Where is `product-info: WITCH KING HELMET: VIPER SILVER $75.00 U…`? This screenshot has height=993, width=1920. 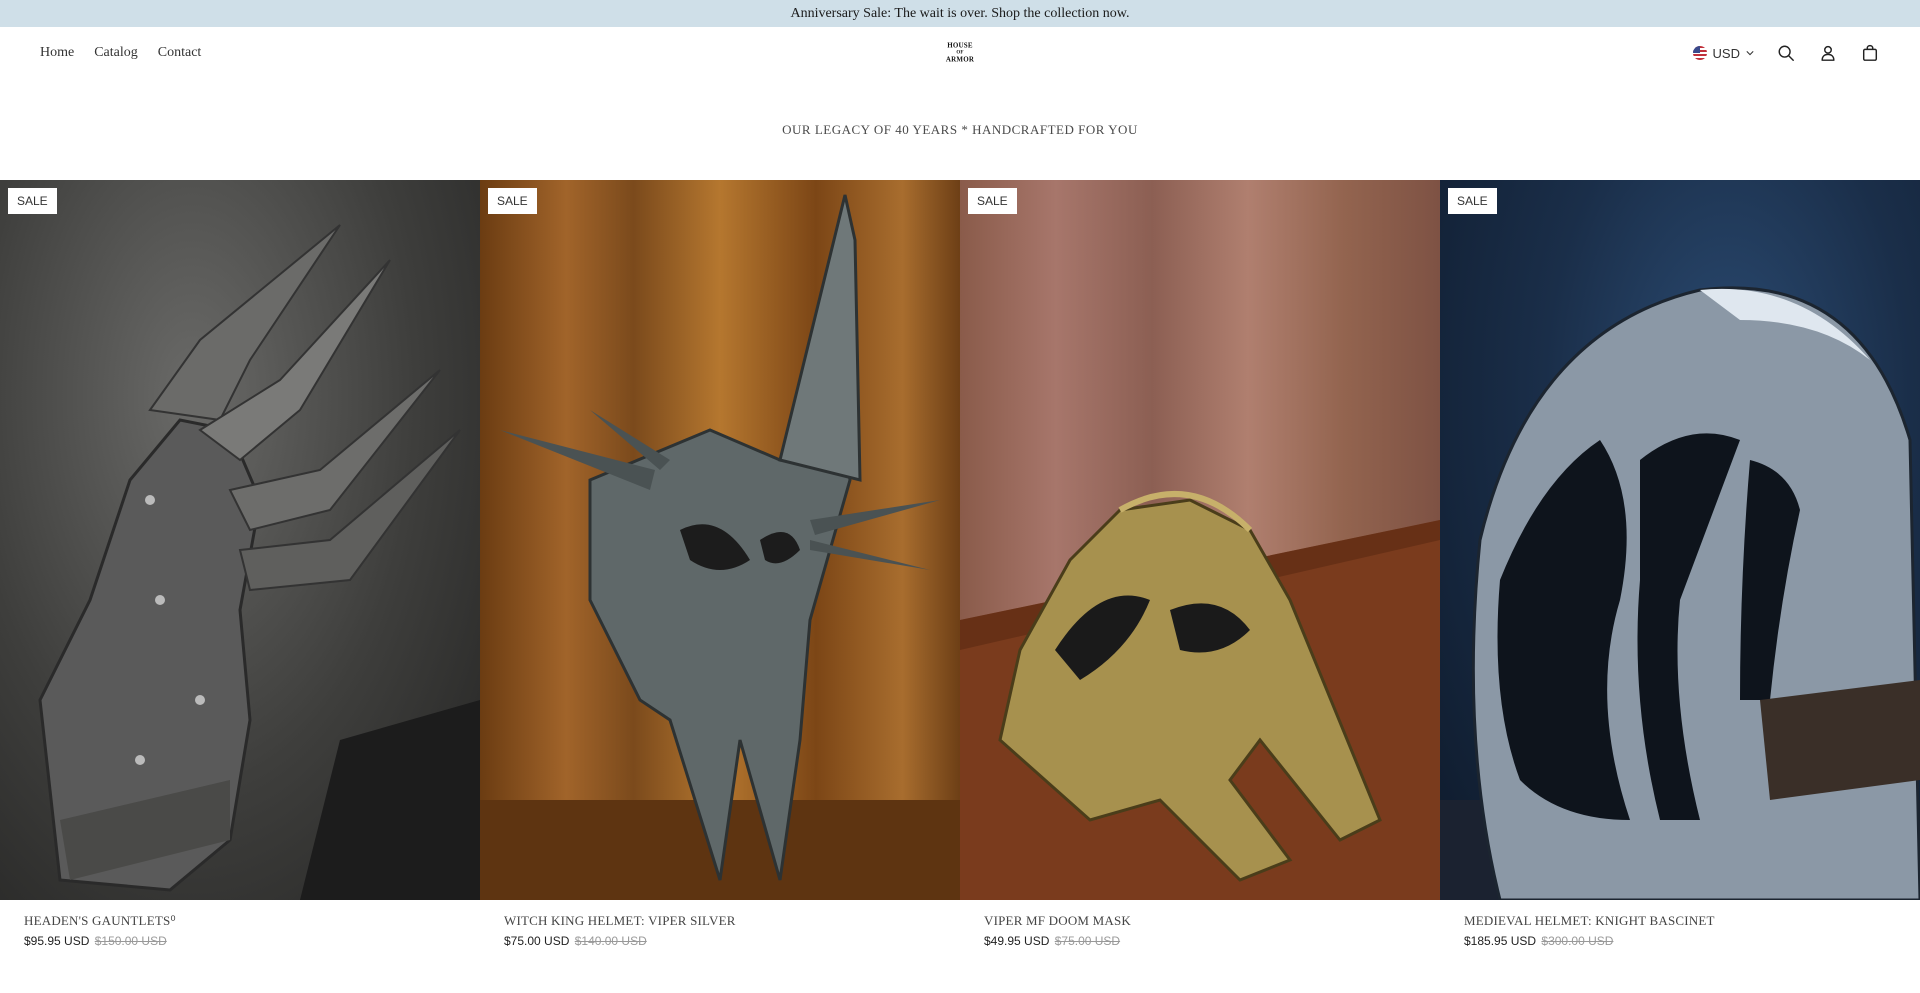 product-info: WITCH KING HELMET: VIPER SILVER $75.00 U… is located at coordinates (720, 924).